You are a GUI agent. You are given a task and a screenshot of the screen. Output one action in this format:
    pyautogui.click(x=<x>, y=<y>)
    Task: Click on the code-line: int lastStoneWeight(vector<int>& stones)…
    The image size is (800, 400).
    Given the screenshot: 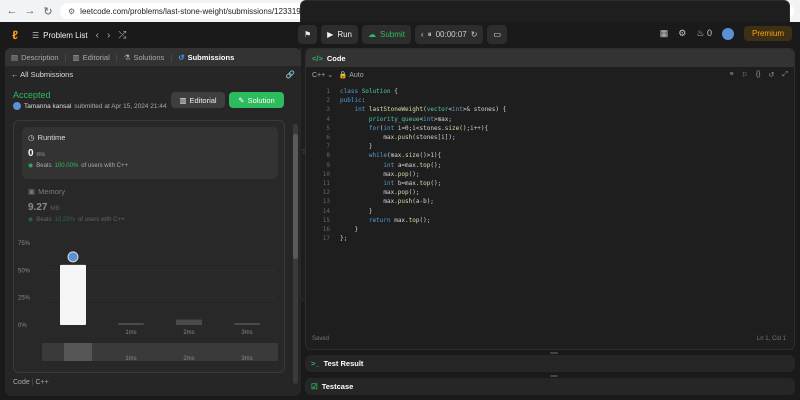 What is the action you would take?
    pyautogui.click(x=430, y=110)
    